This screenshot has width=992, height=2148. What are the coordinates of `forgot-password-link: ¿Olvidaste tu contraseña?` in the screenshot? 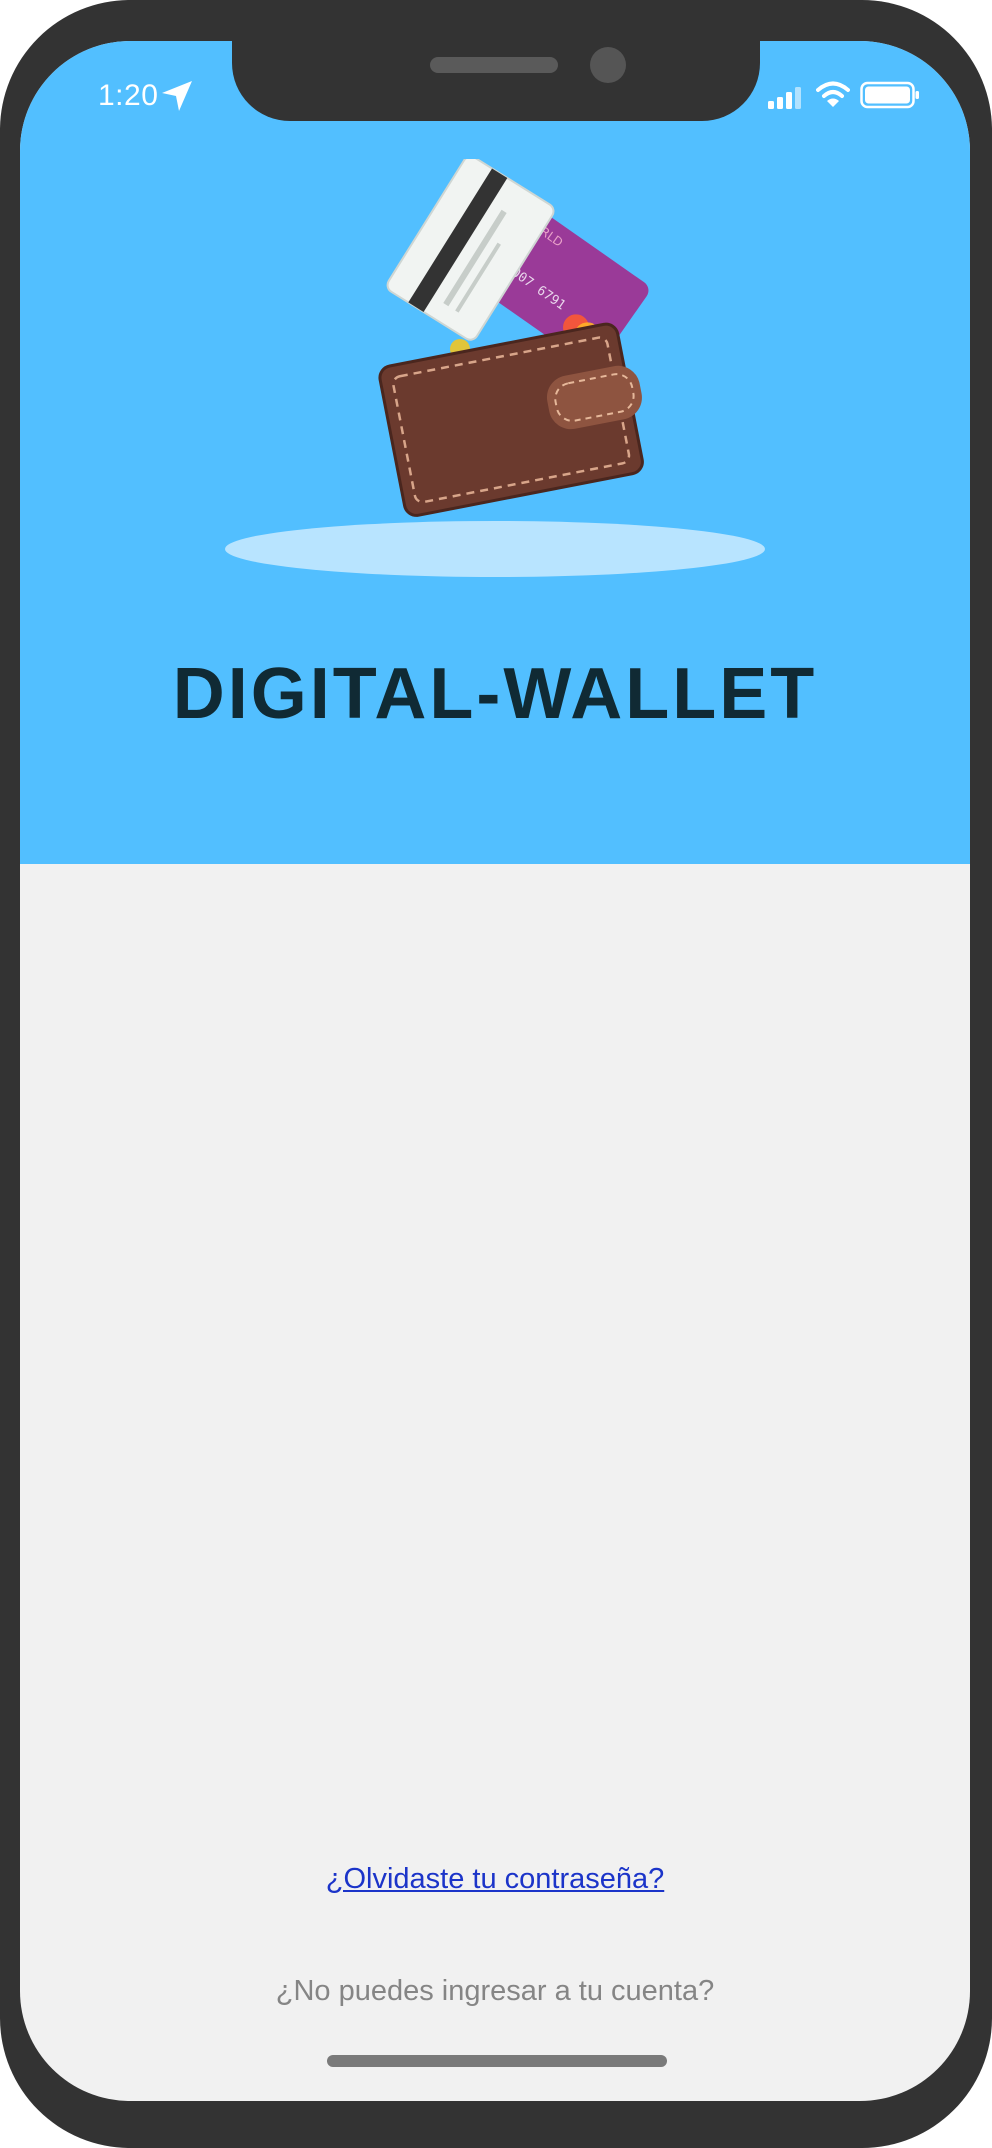 It's located at (495, 1879).